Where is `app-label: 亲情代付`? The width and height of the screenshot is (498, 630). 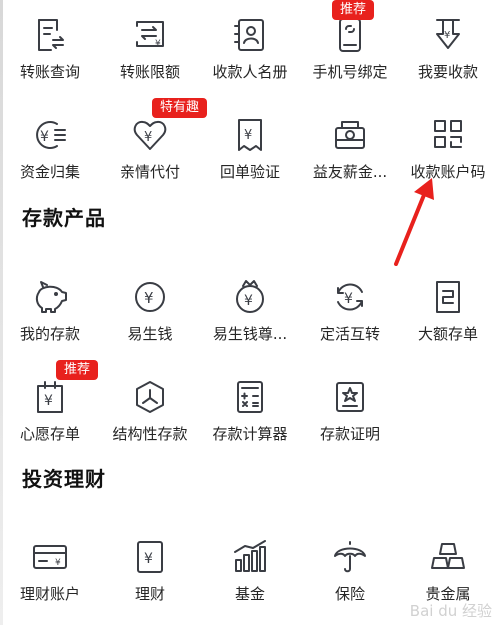
app-label: 亲情代付 is located at coordinates (149, 172).